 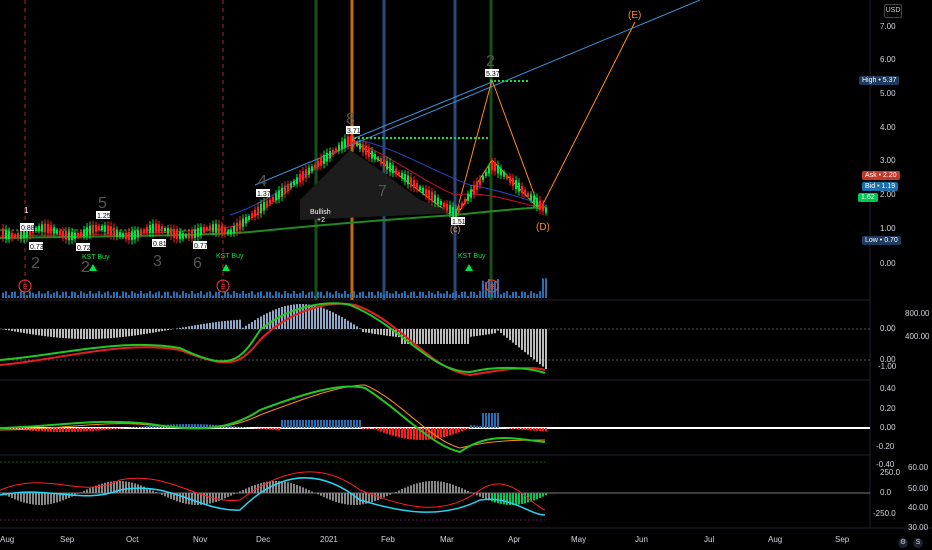 What do you see at coordinates (888, 59) in the screenshot?
I see `price-tick: 6.00` at bounding box center [888, 59].